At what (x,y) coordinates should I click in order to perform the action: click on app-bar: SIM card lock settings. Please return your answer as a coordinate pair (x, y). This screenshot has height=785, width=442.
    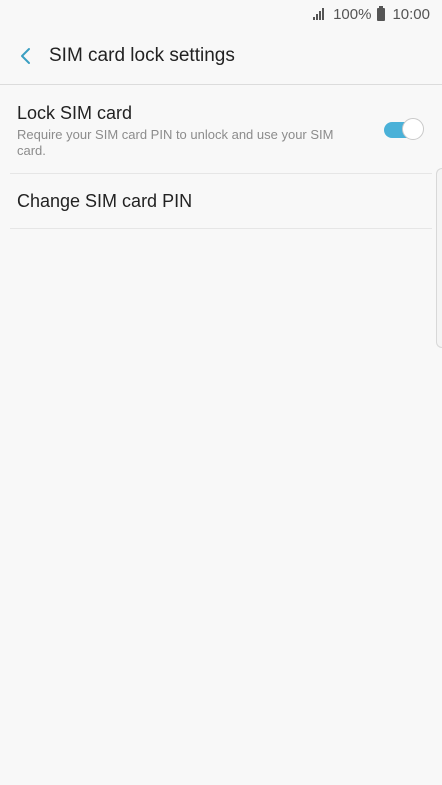
    Looking at the image, I should click on (221, 56).